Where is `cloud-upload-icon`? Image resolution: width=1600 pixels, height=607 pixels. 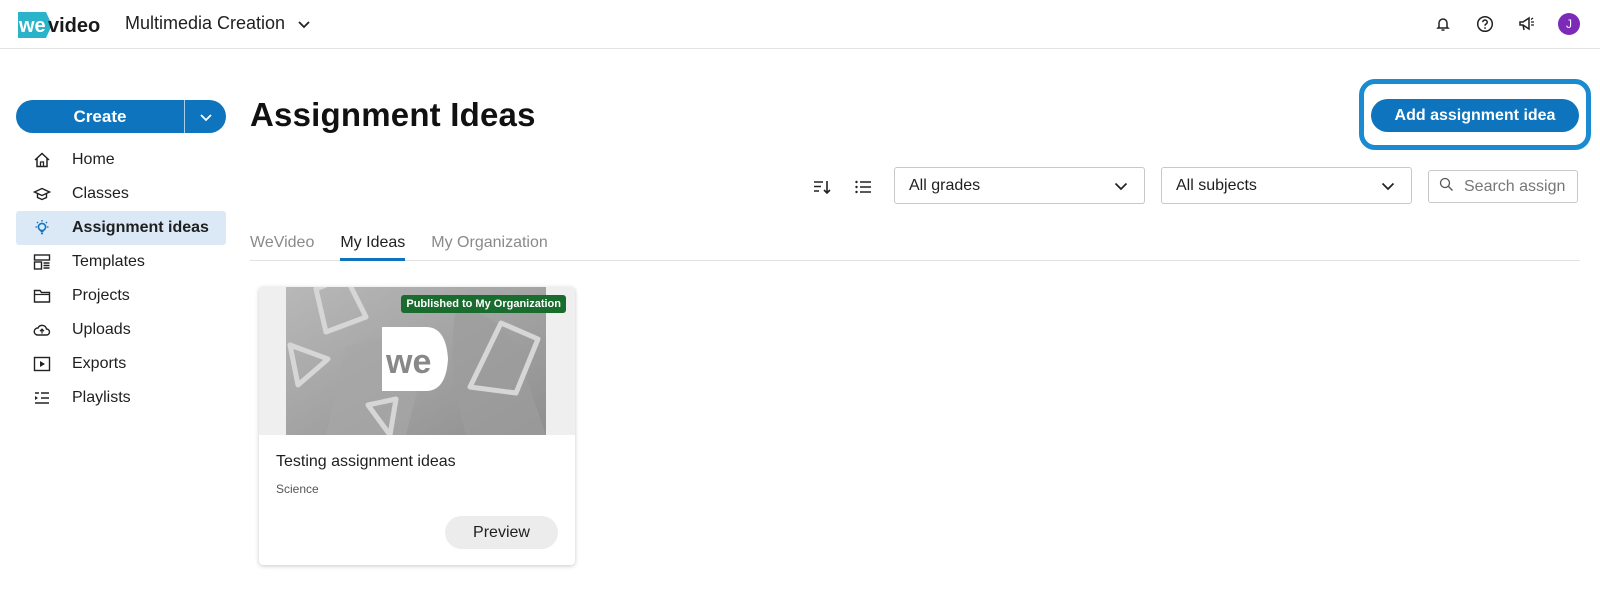
cloud-upload-icon is located at coordinates (42, 330).